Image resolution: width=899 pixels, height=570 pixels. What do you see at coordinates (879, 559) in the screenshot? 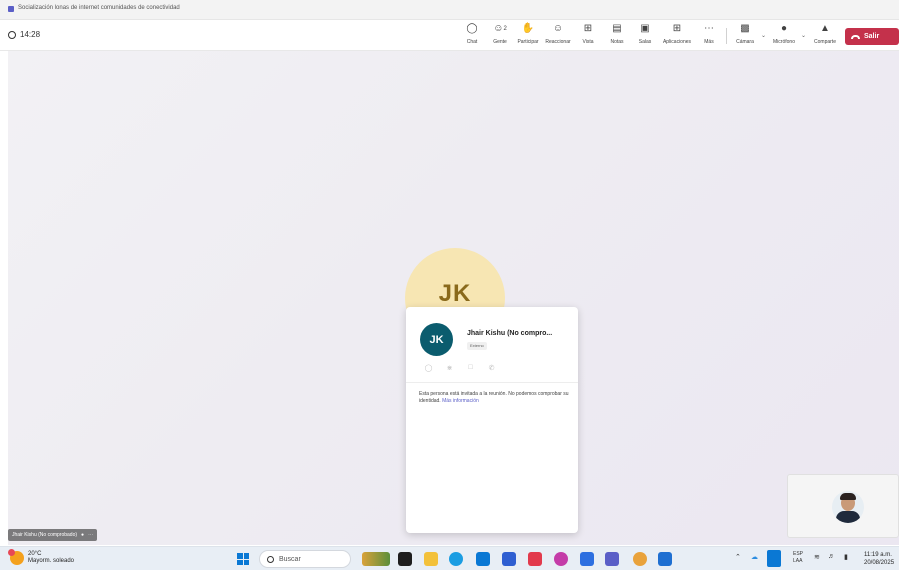
I see `taskbar-clock: 11:19 a.m. 20/08/2025` at bounding box center [879, 559].